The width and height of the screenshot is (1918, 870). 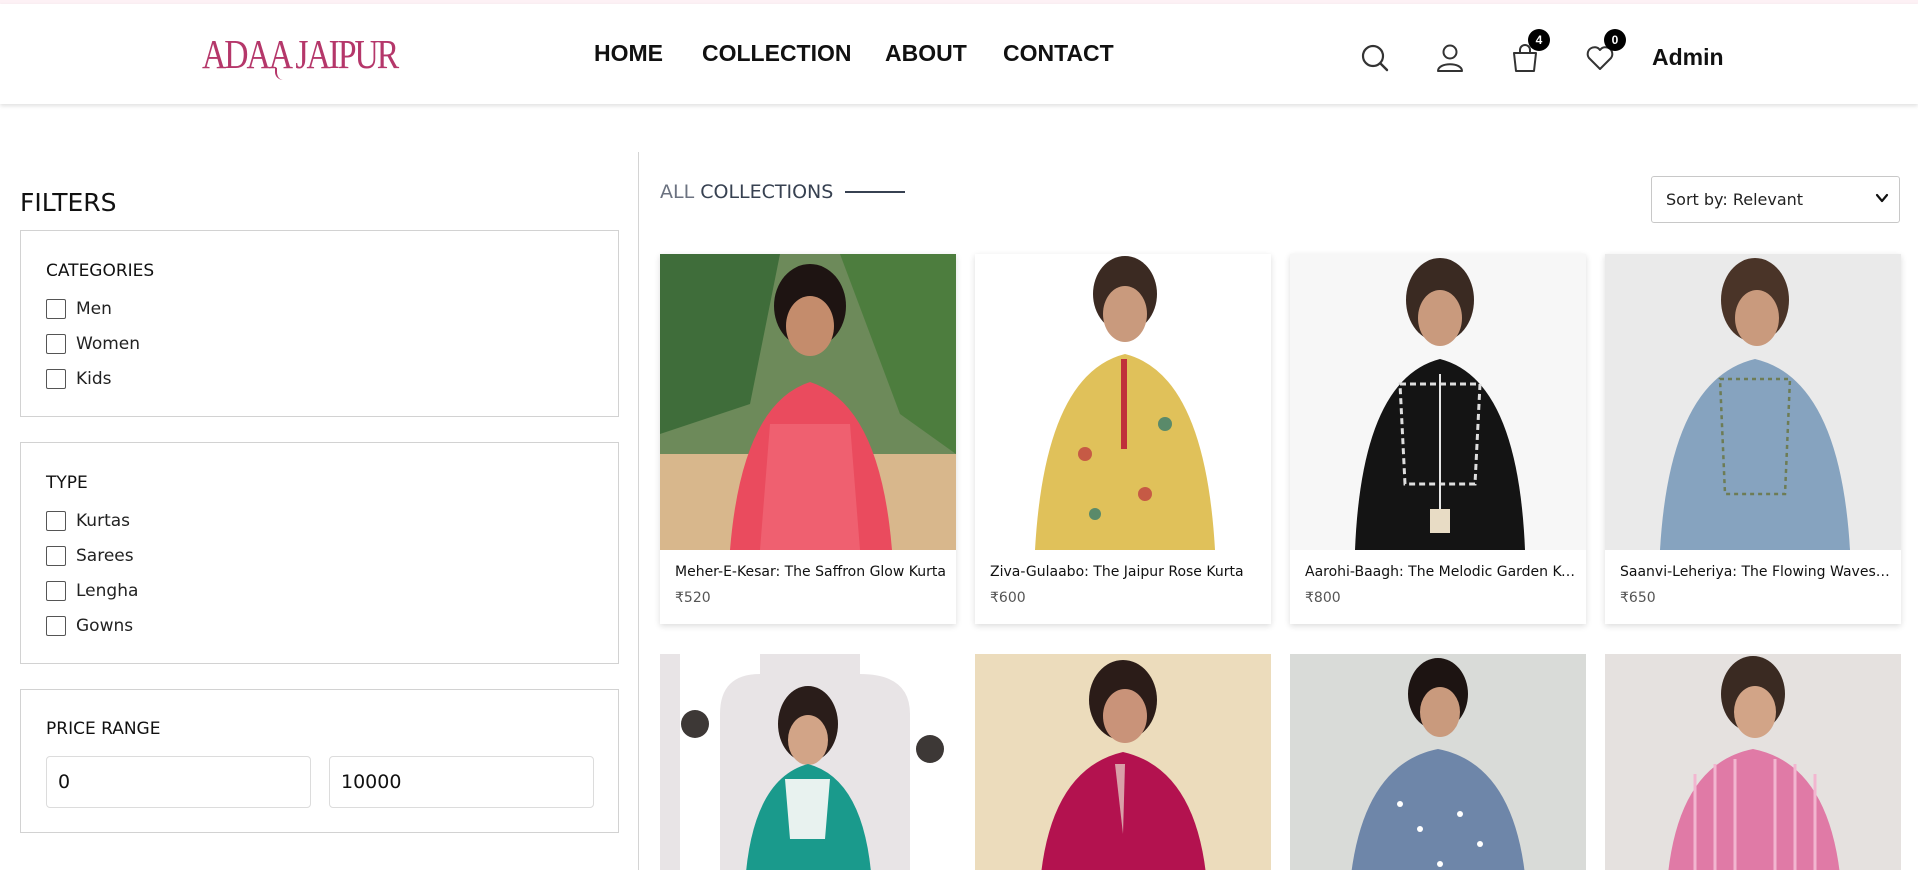 I want to click on product-name: Ziva-Gulaabo: The Jaipur Rose Kurta, so click(x=1126, y=572).